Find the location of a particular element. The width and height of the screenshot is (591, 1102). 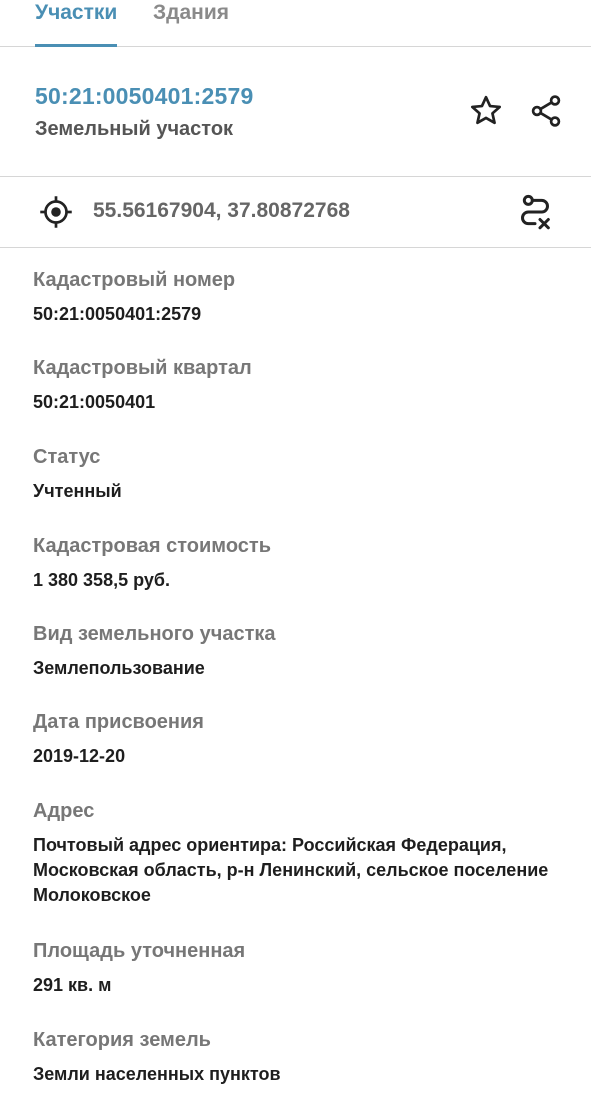

field-value: Учтенный is located at coordinates (77, 491).